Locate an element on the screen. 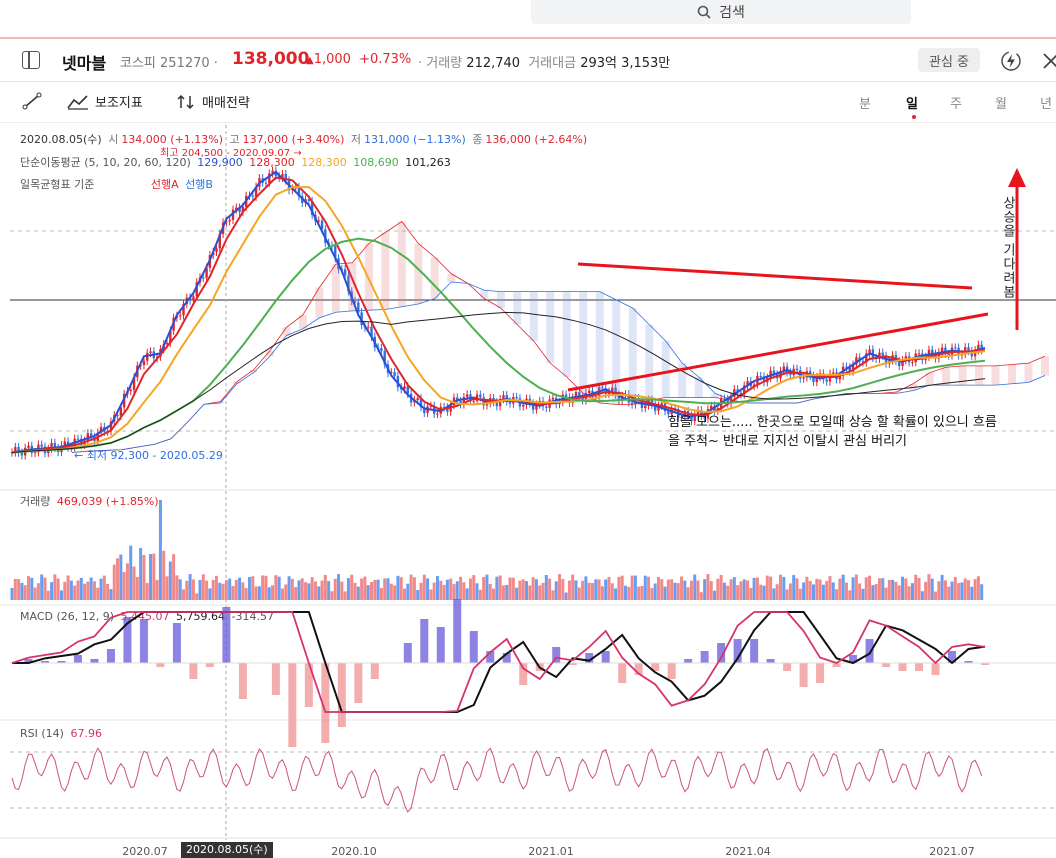 This screenshot has height=858, width=1056. x-tick-label: 2020.10 is located at coordinates (354, 851).